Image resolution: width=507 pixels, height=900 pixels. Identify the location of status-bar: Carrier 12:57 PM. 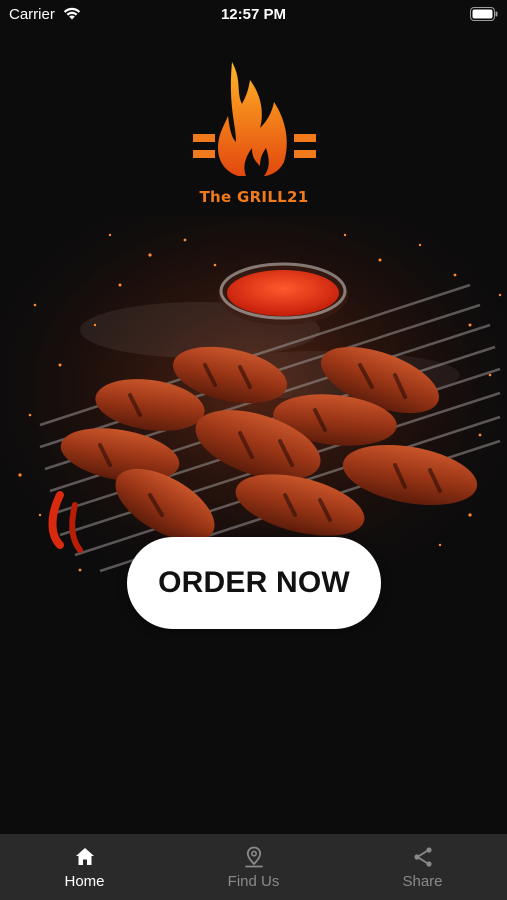
(253, 15).